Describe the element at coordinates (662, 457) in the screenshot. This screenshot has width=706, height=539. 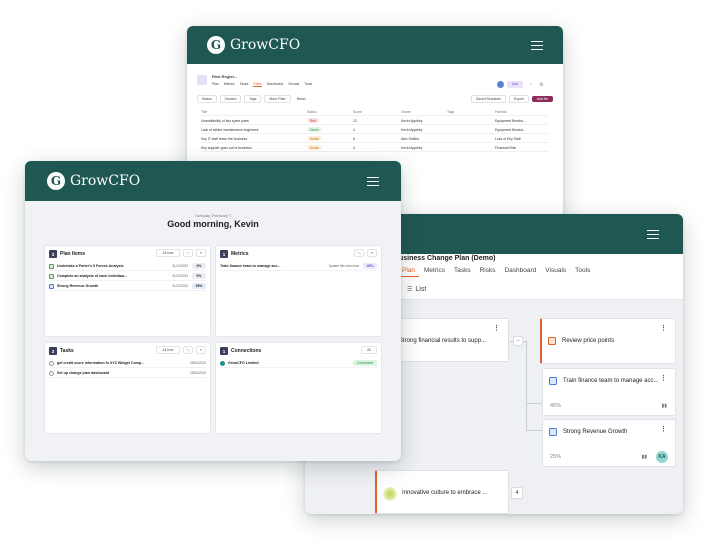
I see `avatar: KA` at that location.